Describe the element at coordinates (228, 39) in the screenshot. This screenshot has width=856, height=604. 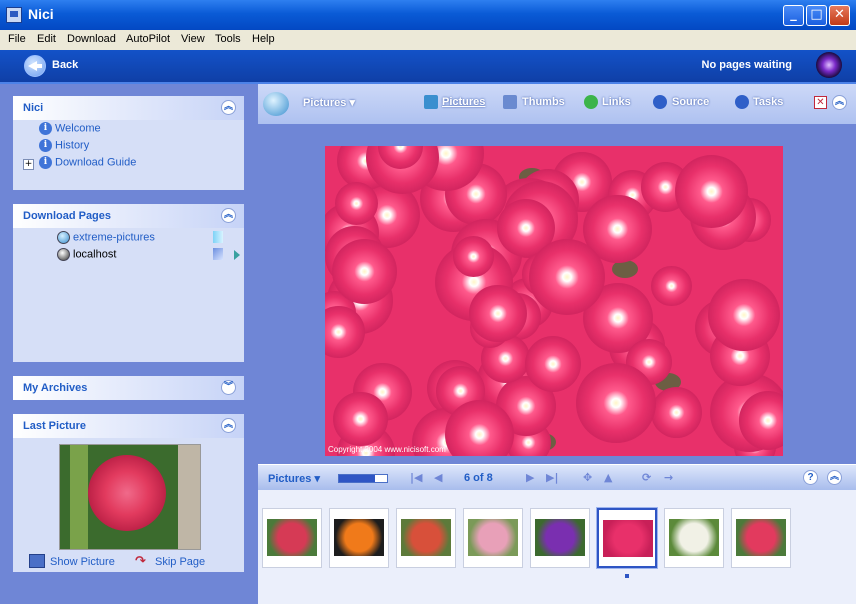
I see `menu-tools: Tools` at that location.